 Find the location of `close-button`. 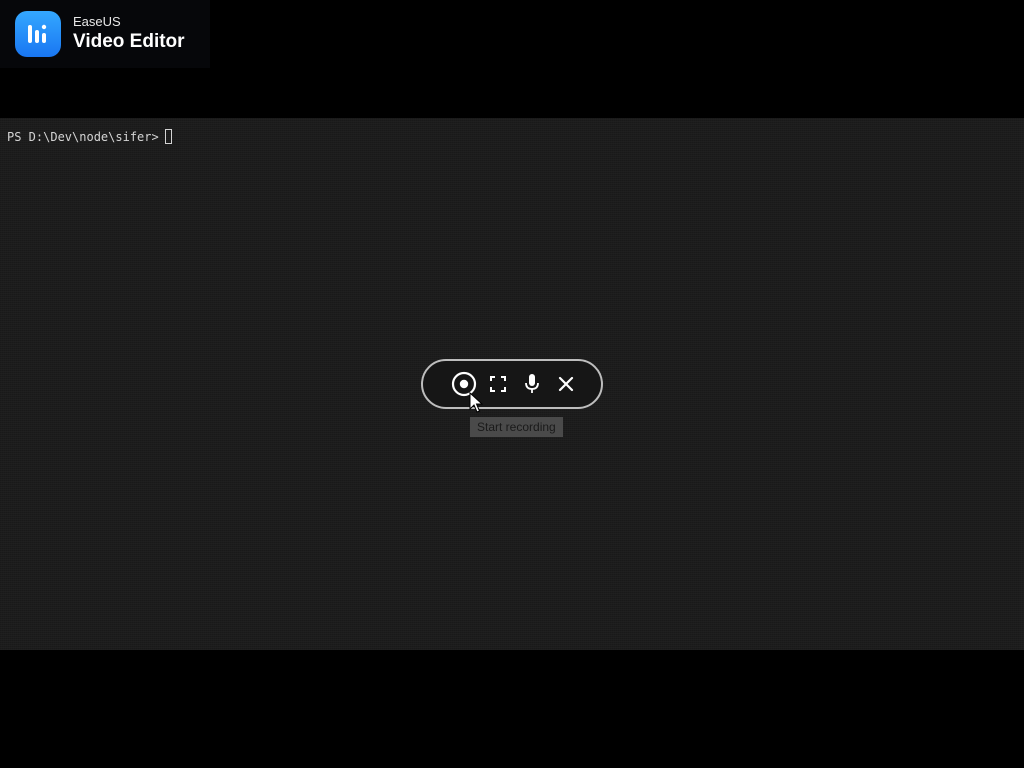

close-button is located at coordinates (566, 384).